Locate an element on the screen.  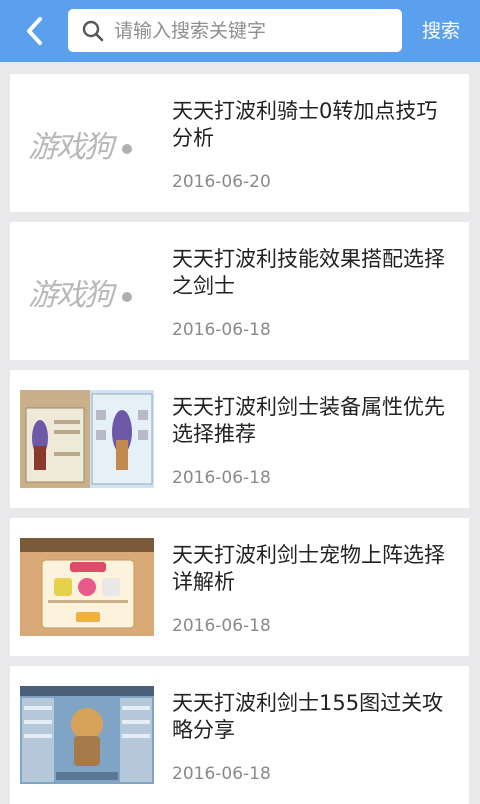
search-box is located at coordinates (235, 30).